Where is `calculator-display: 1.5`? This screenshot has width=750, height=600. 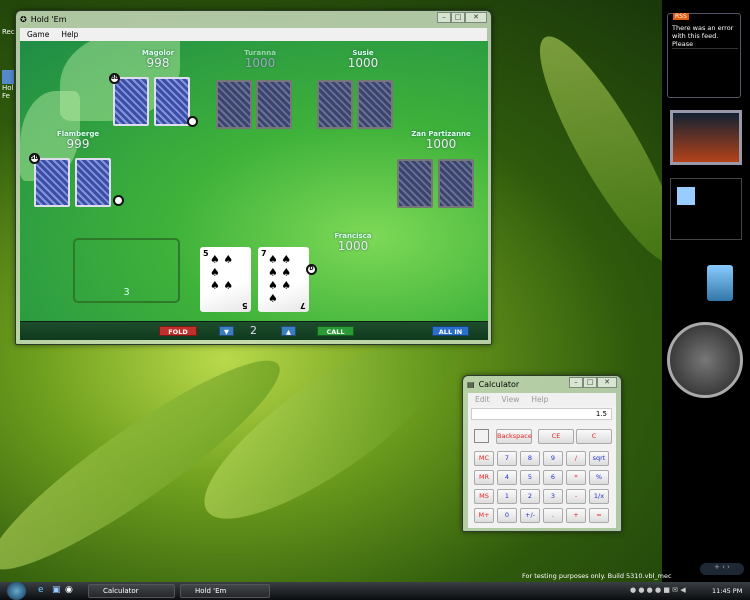
calculator-display: 1.5 is located at coordinates (541, 414).